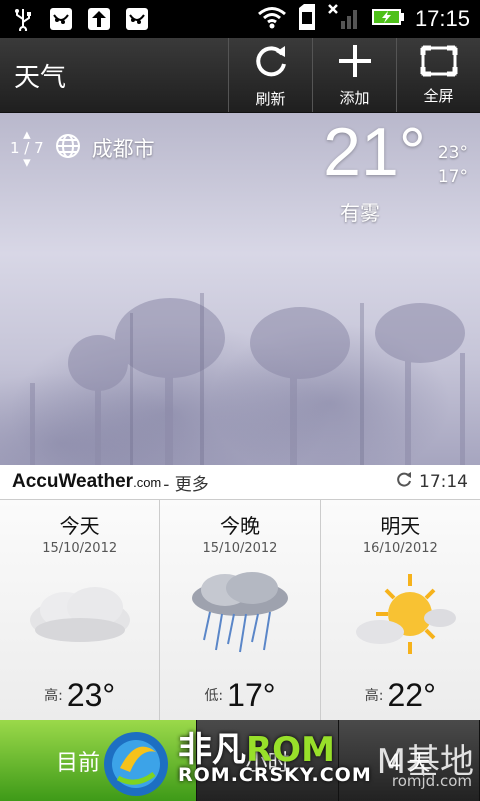 Image resolution: width=480 pixels, height=801 pixels. I want to click on accuweather-logo: AccuWeather.com, so click(86, 482).